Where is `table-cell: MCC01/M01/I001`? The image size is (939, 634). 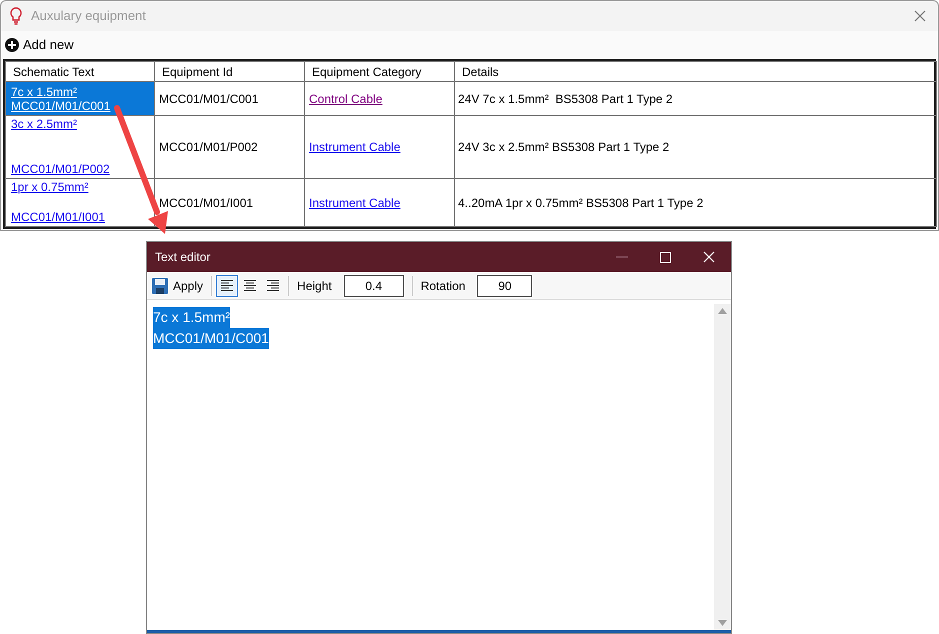 table-cell: MCC01/M01/I001 is located at coordinates (206, 203).